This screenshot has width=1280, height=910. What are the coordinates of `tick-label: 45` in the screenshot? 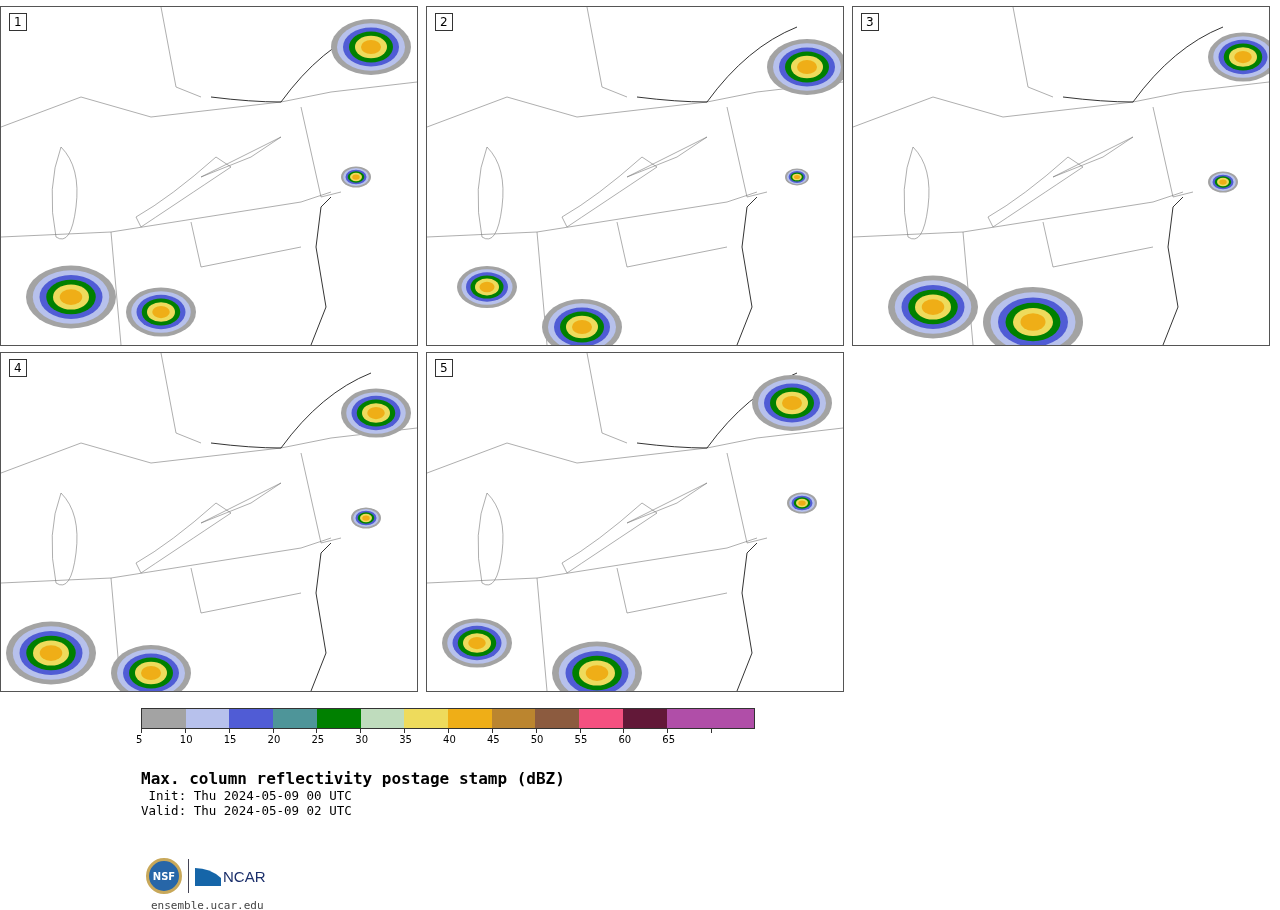 It's located at (493, 739).